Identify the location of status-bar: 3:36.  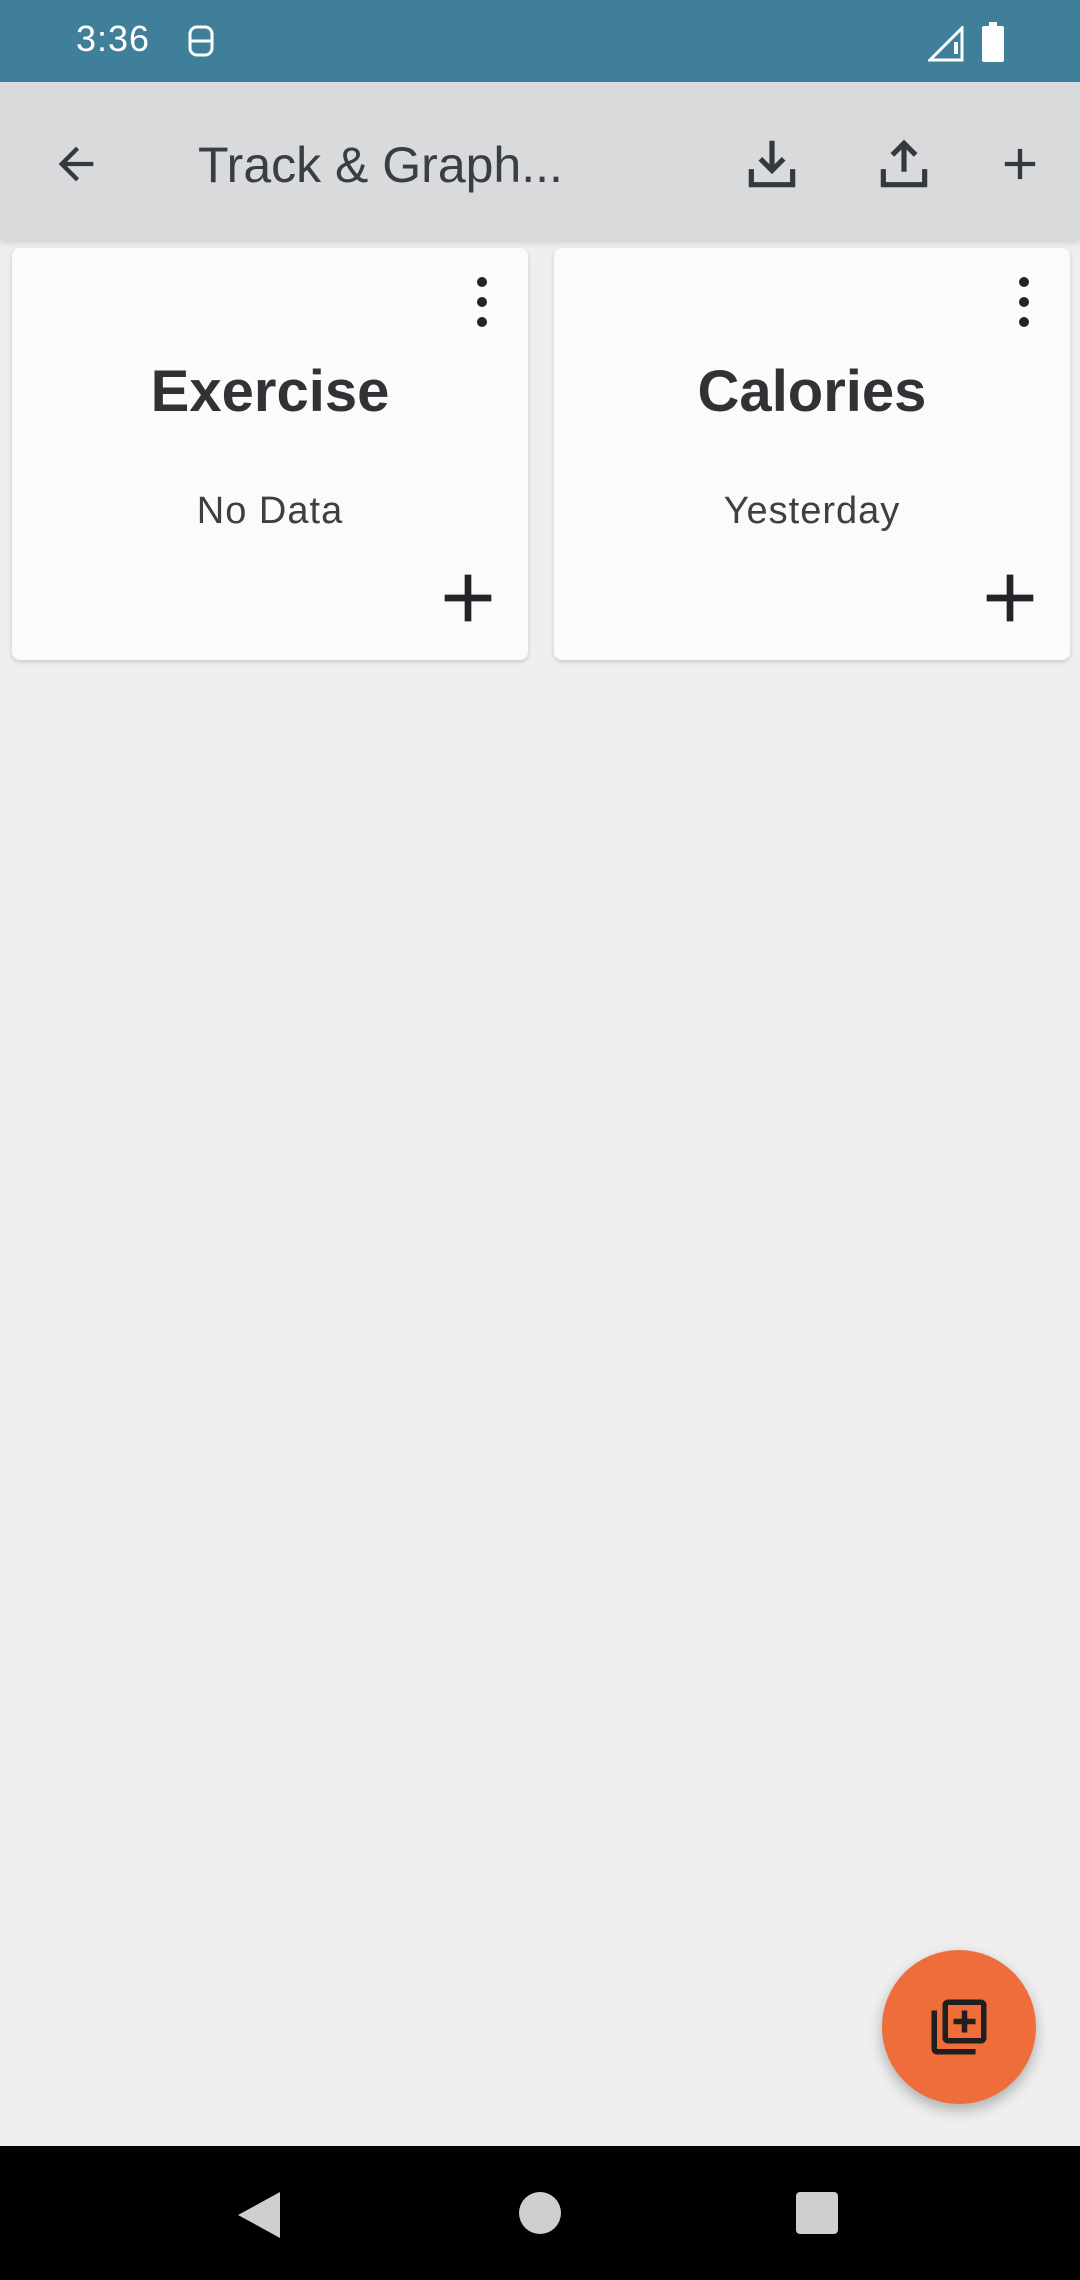
(540, 41).